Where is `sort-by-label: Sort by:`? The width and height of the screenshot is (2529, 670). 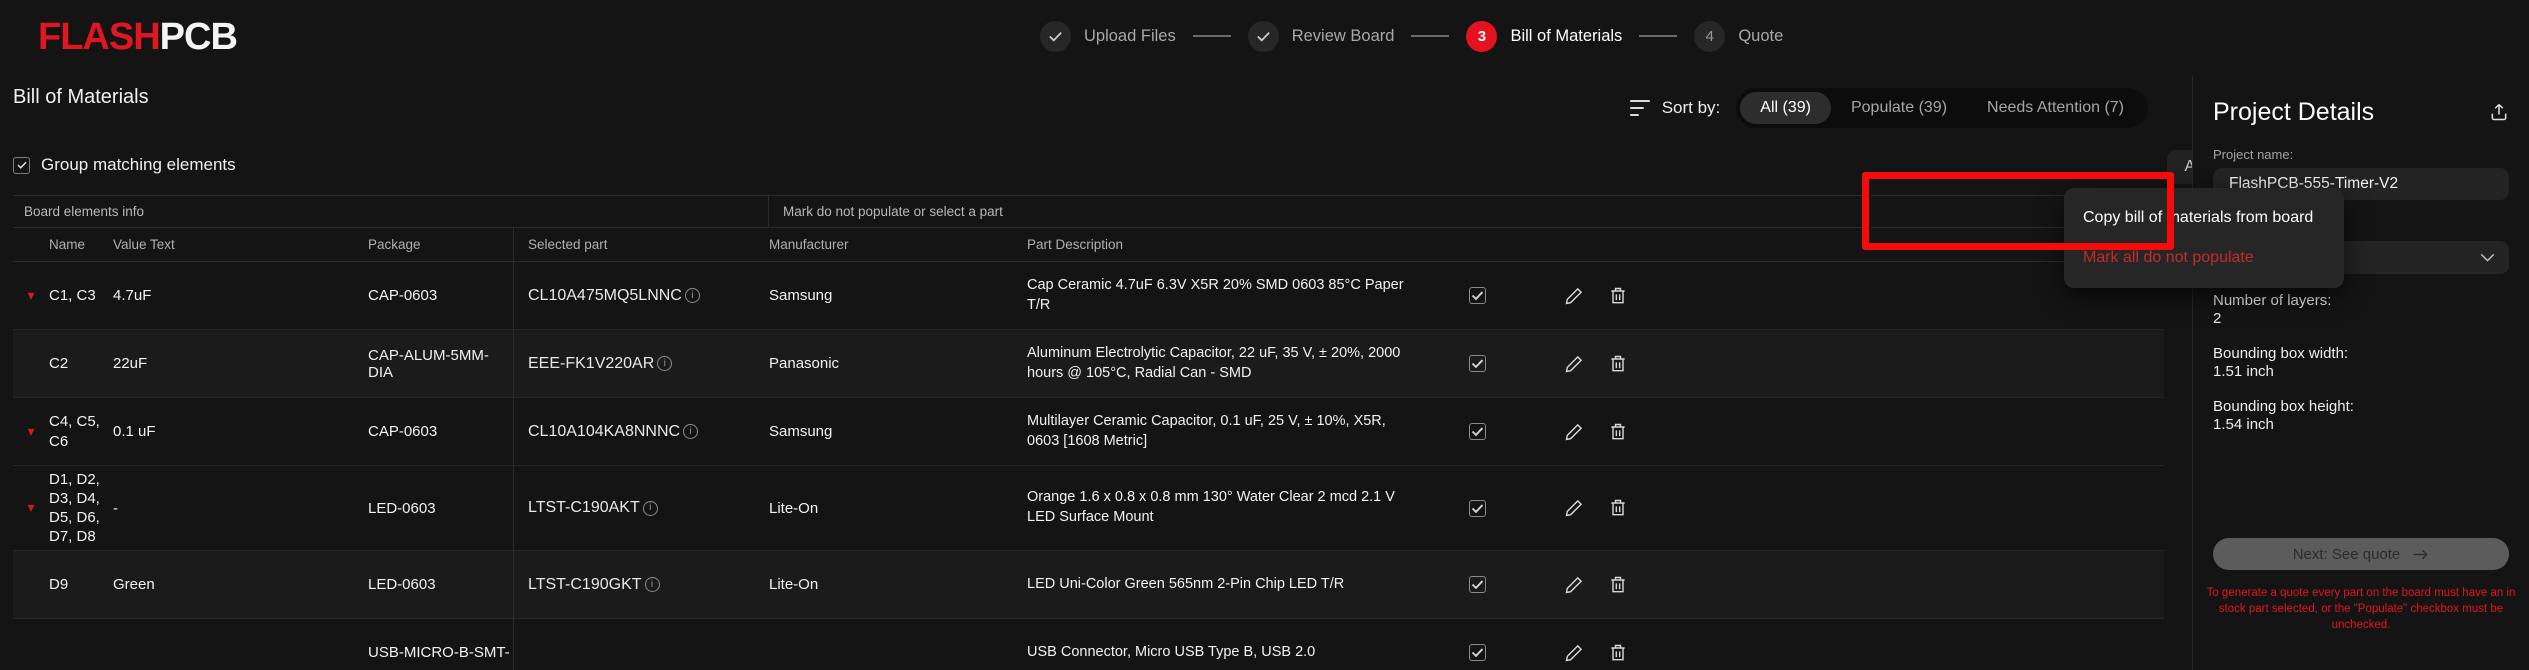
sort-by-label: Sort by: is located at coordinates (1691, 107).